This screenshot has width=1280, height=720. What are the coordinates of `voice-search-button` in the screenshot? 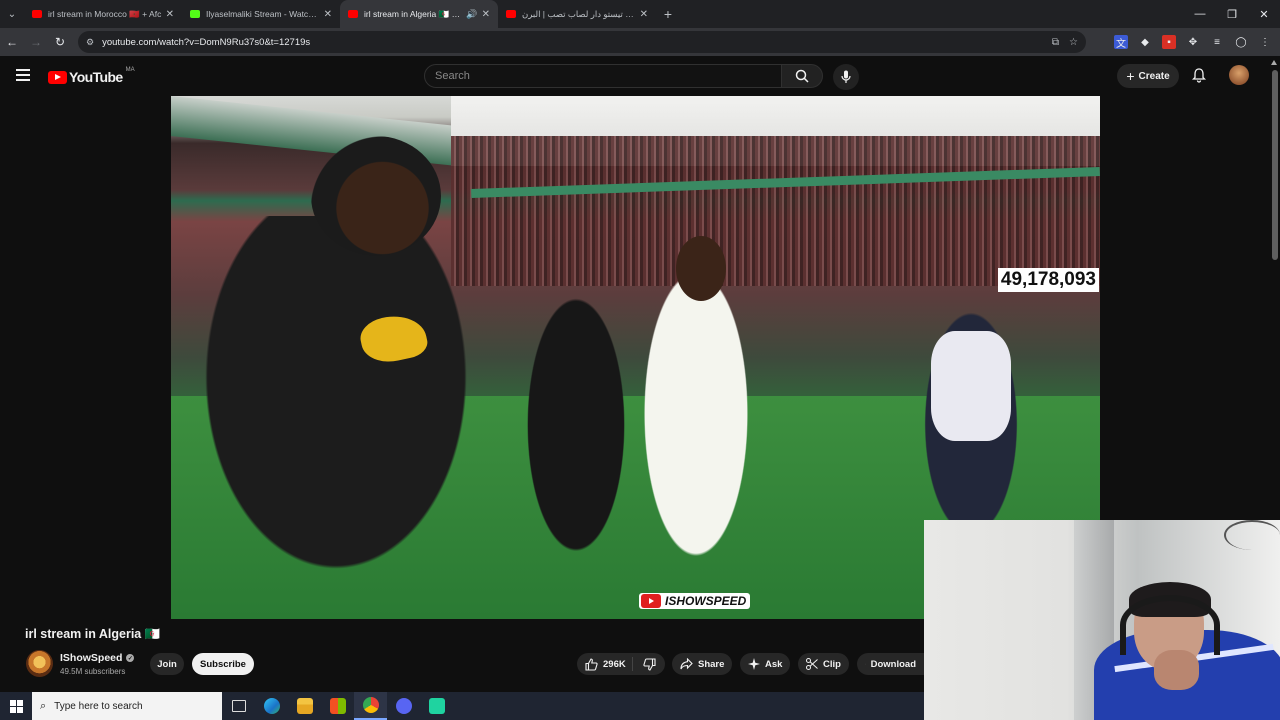 It's located at (846, 77).